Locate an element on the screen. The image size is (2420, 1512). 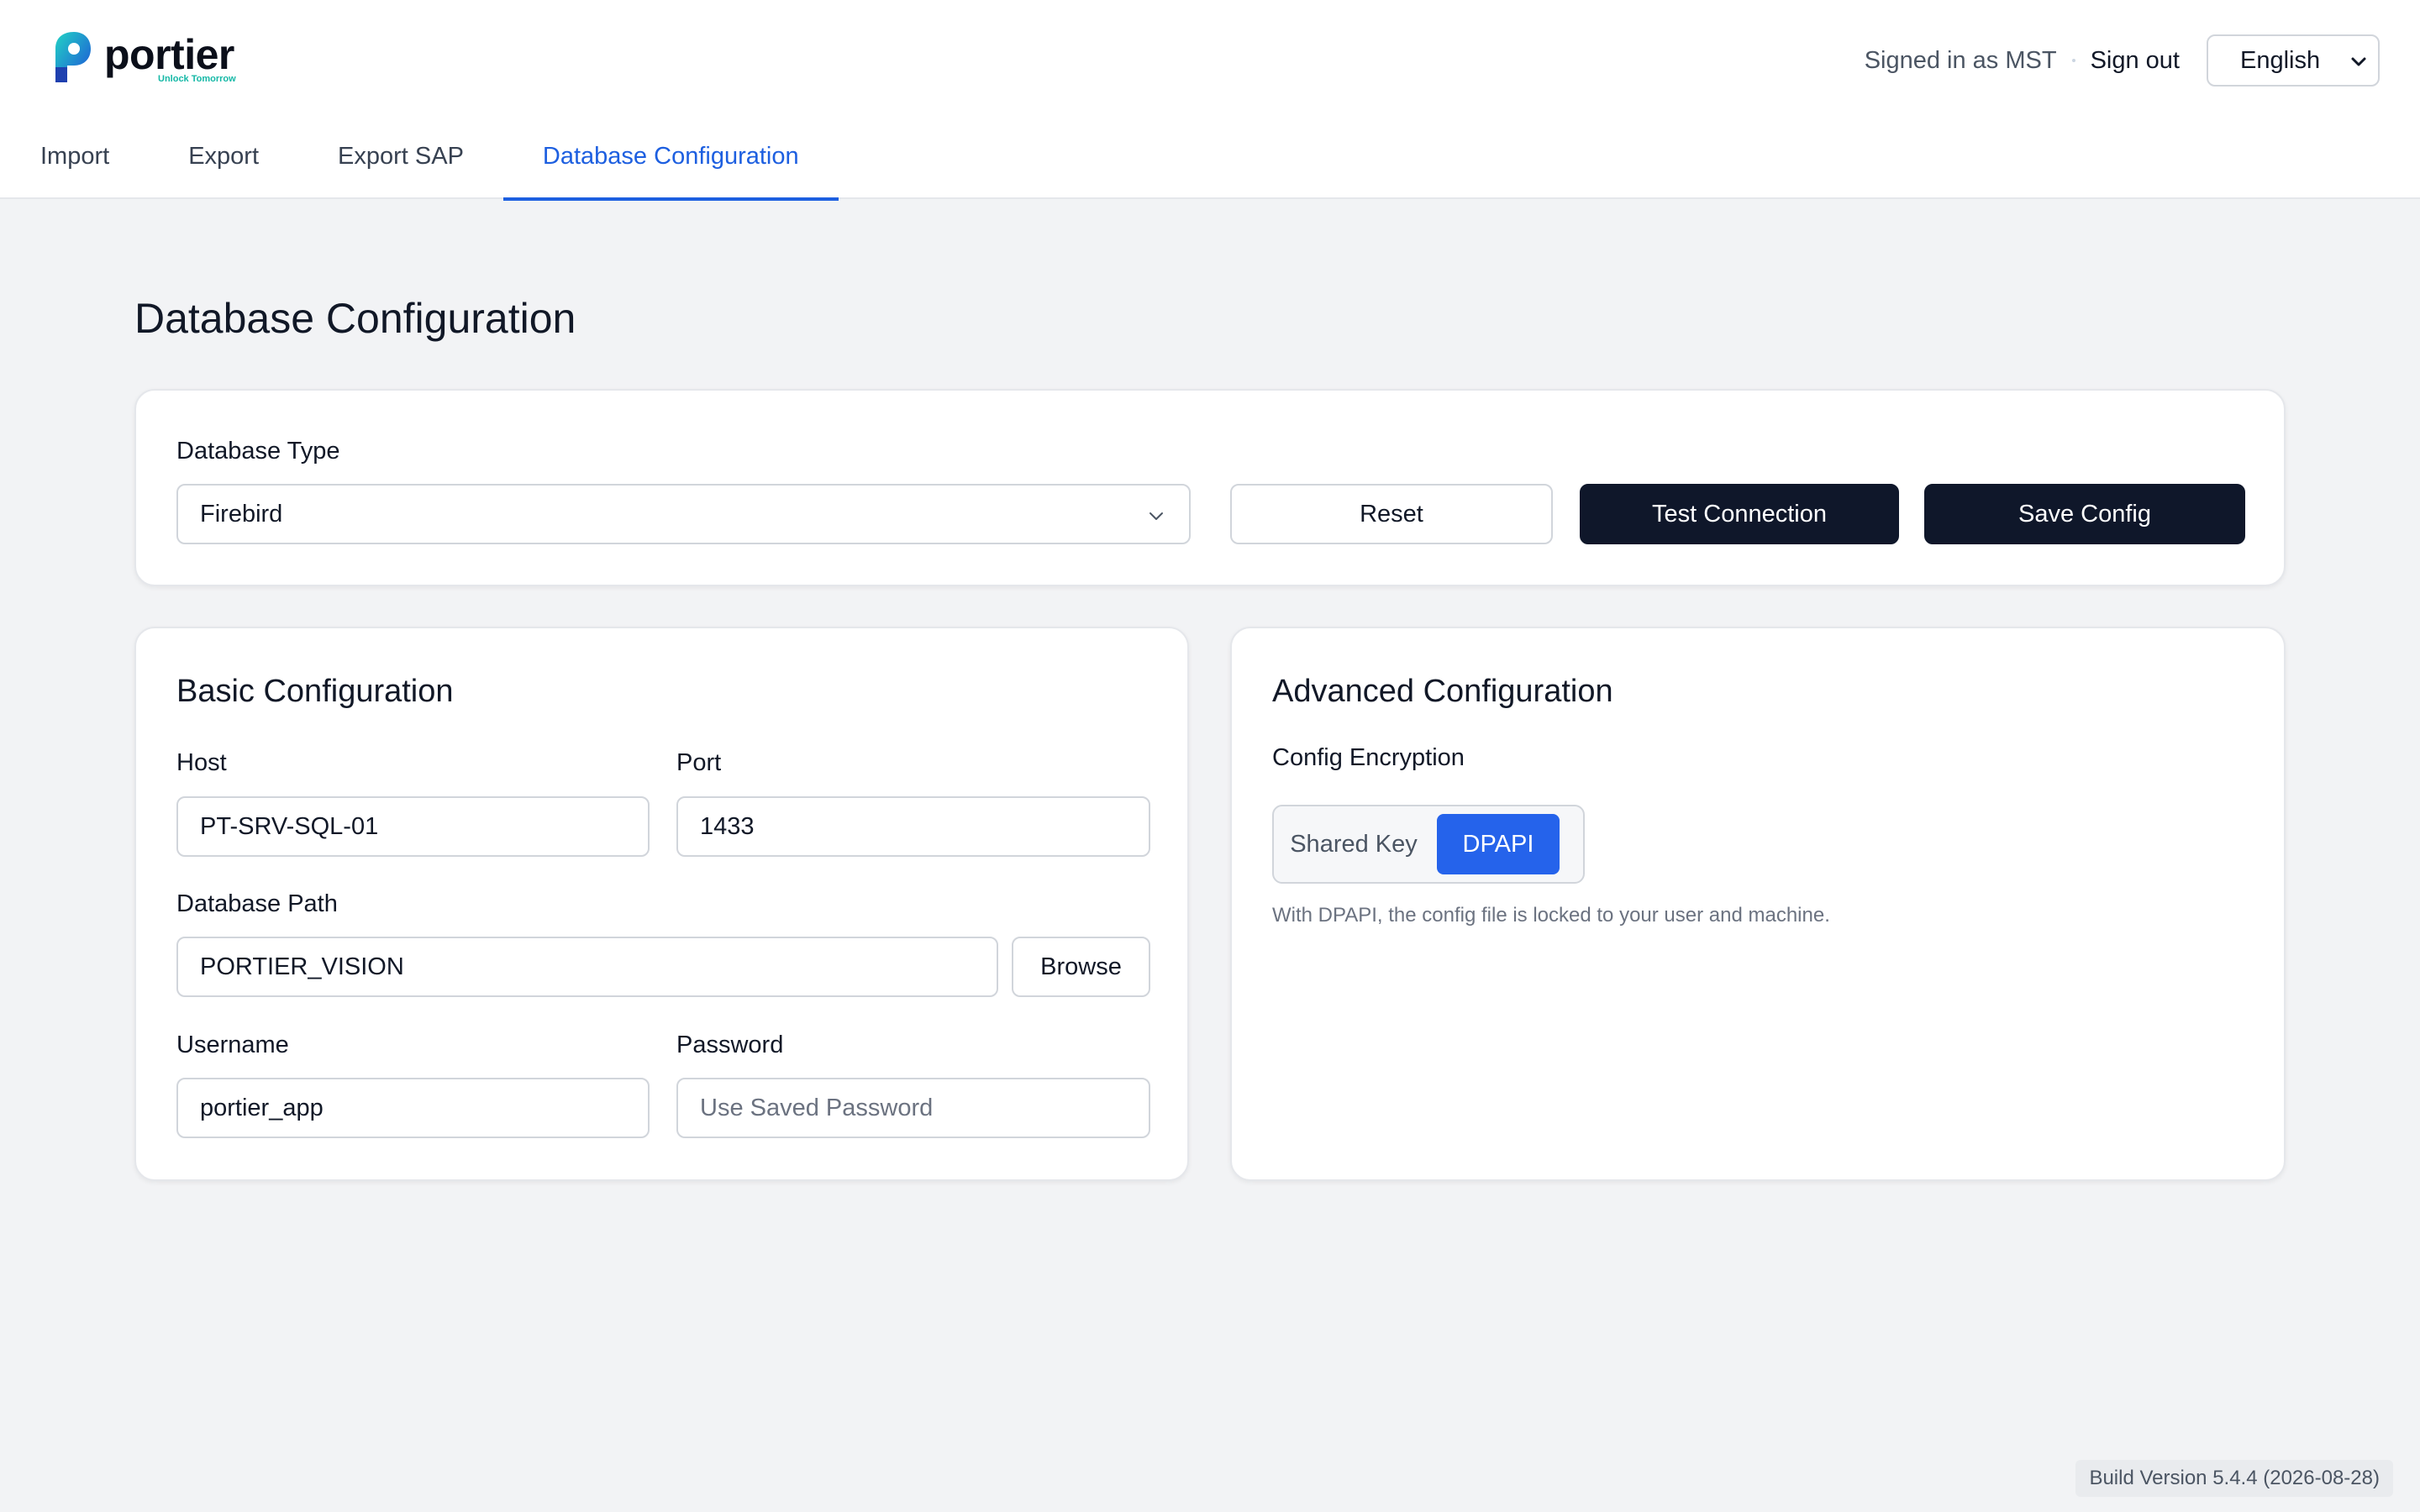
password-placeholder: Use Saved Password is located at coordinates (817, 1107).